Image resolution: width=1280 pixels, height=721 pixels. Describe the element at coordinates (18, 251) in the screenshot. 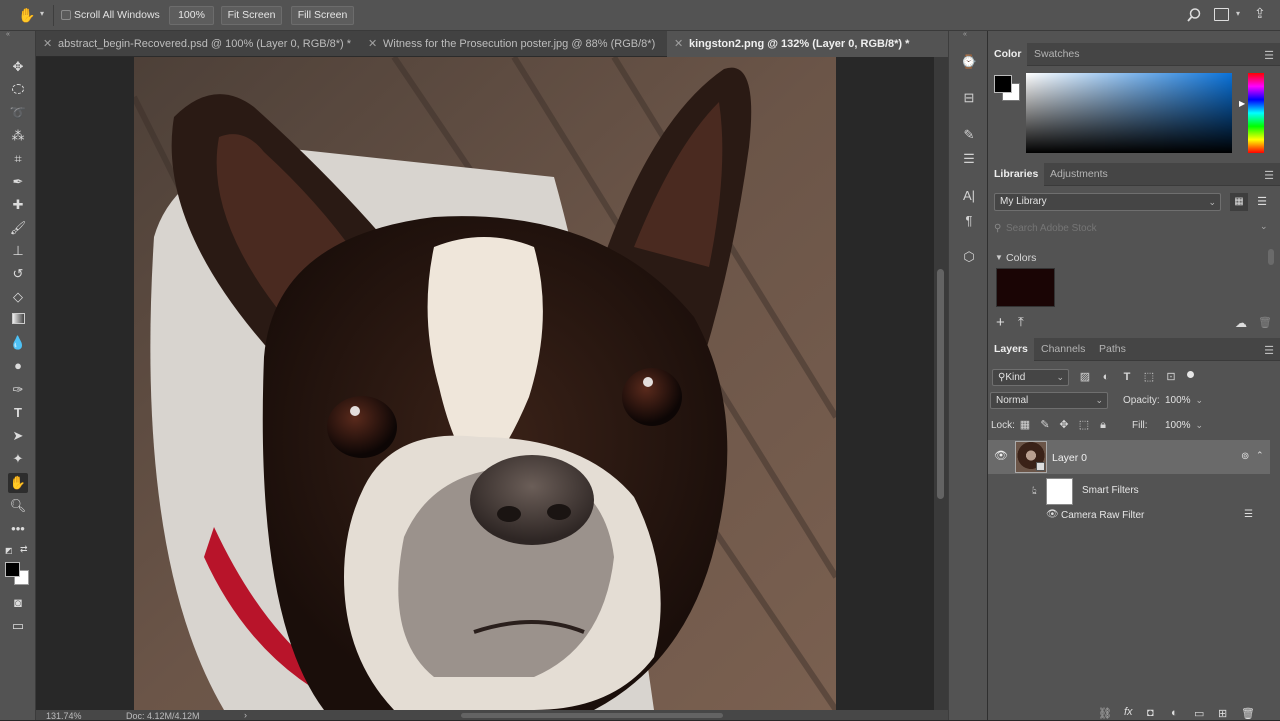

I see `clone-stamp-tool-icon: ⊥` at that location.